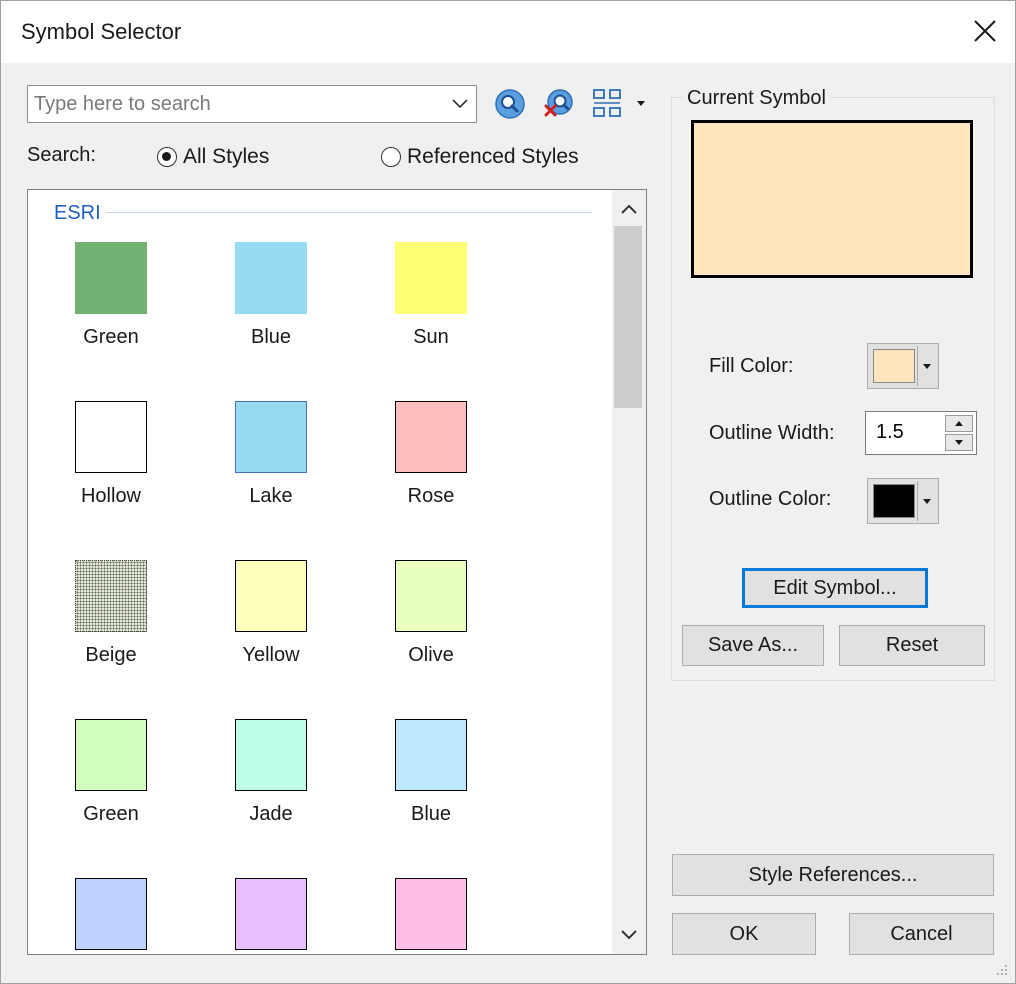 The image size is (1016, 984). I want to click on ok-button: OK, so click(744, 934).